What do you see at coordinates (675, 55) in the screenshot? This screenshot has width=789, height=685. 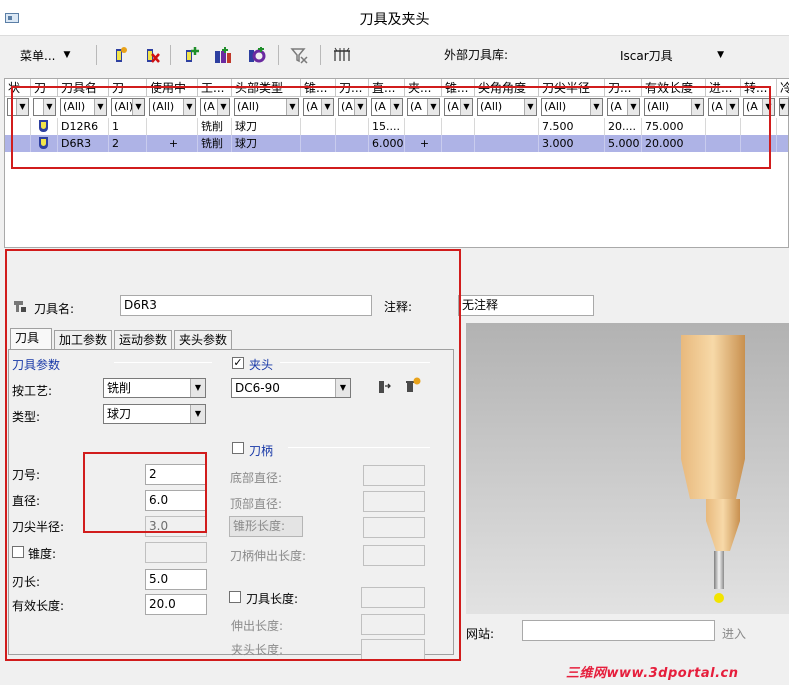 I see `external-lib-dropdown: Iscar刀具 ▼` at bounding box center [675, 55].